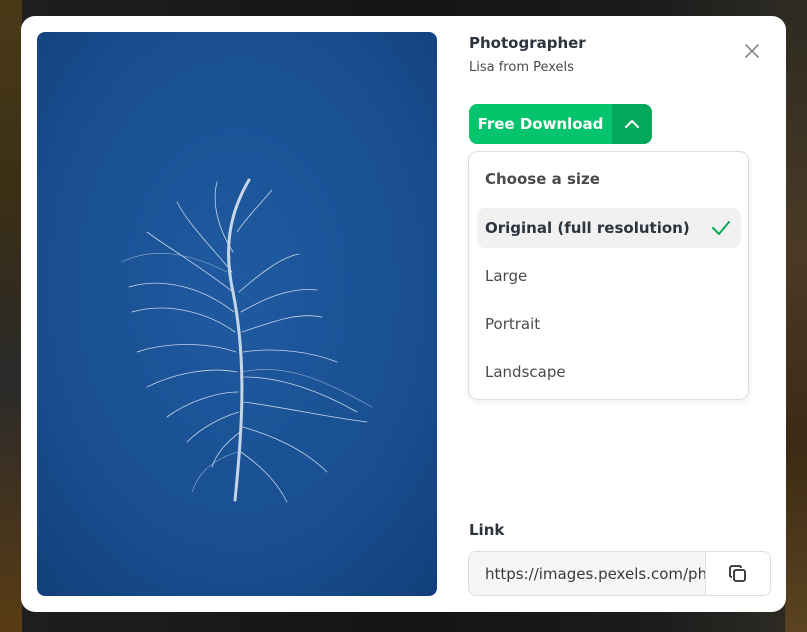  I want to click on size-menu-toggle-button, so click(632, 124).